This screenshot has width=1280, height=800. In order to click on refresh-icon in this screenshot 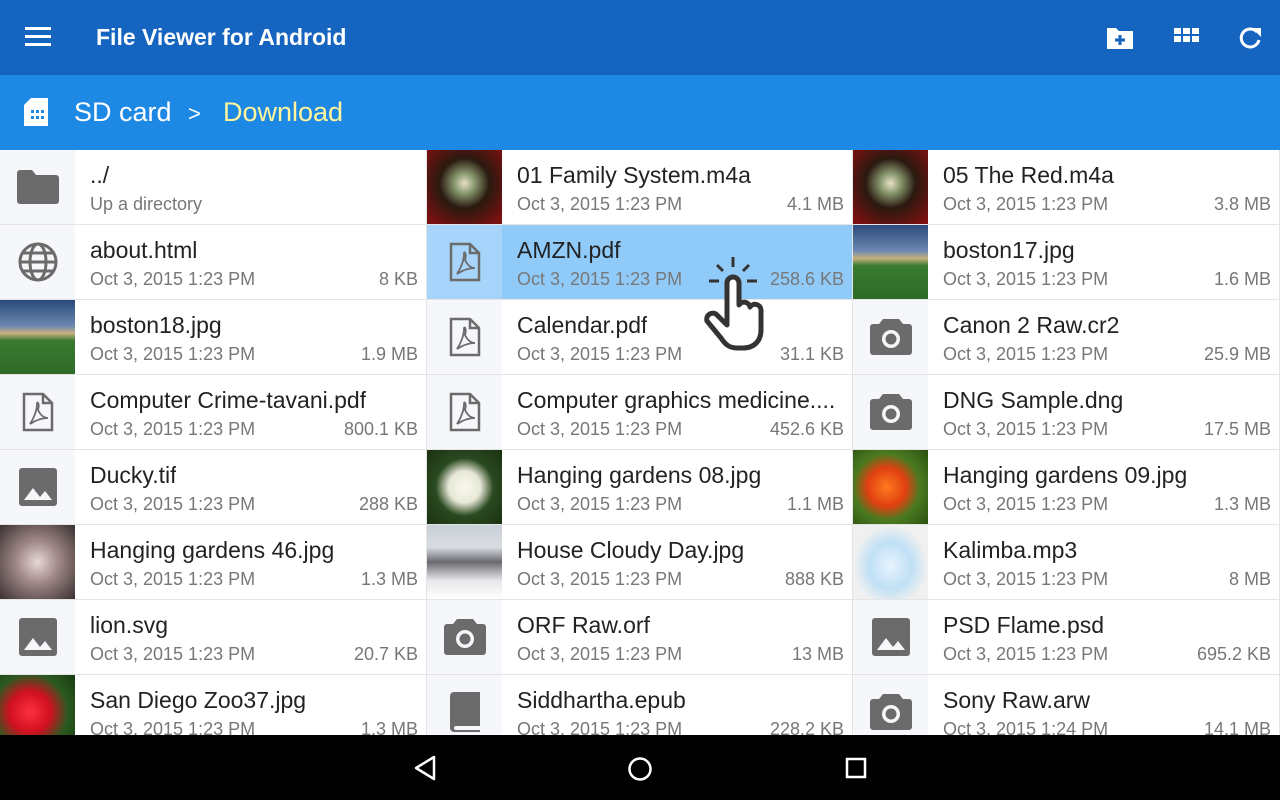, I will do `click(1250, 38)`.